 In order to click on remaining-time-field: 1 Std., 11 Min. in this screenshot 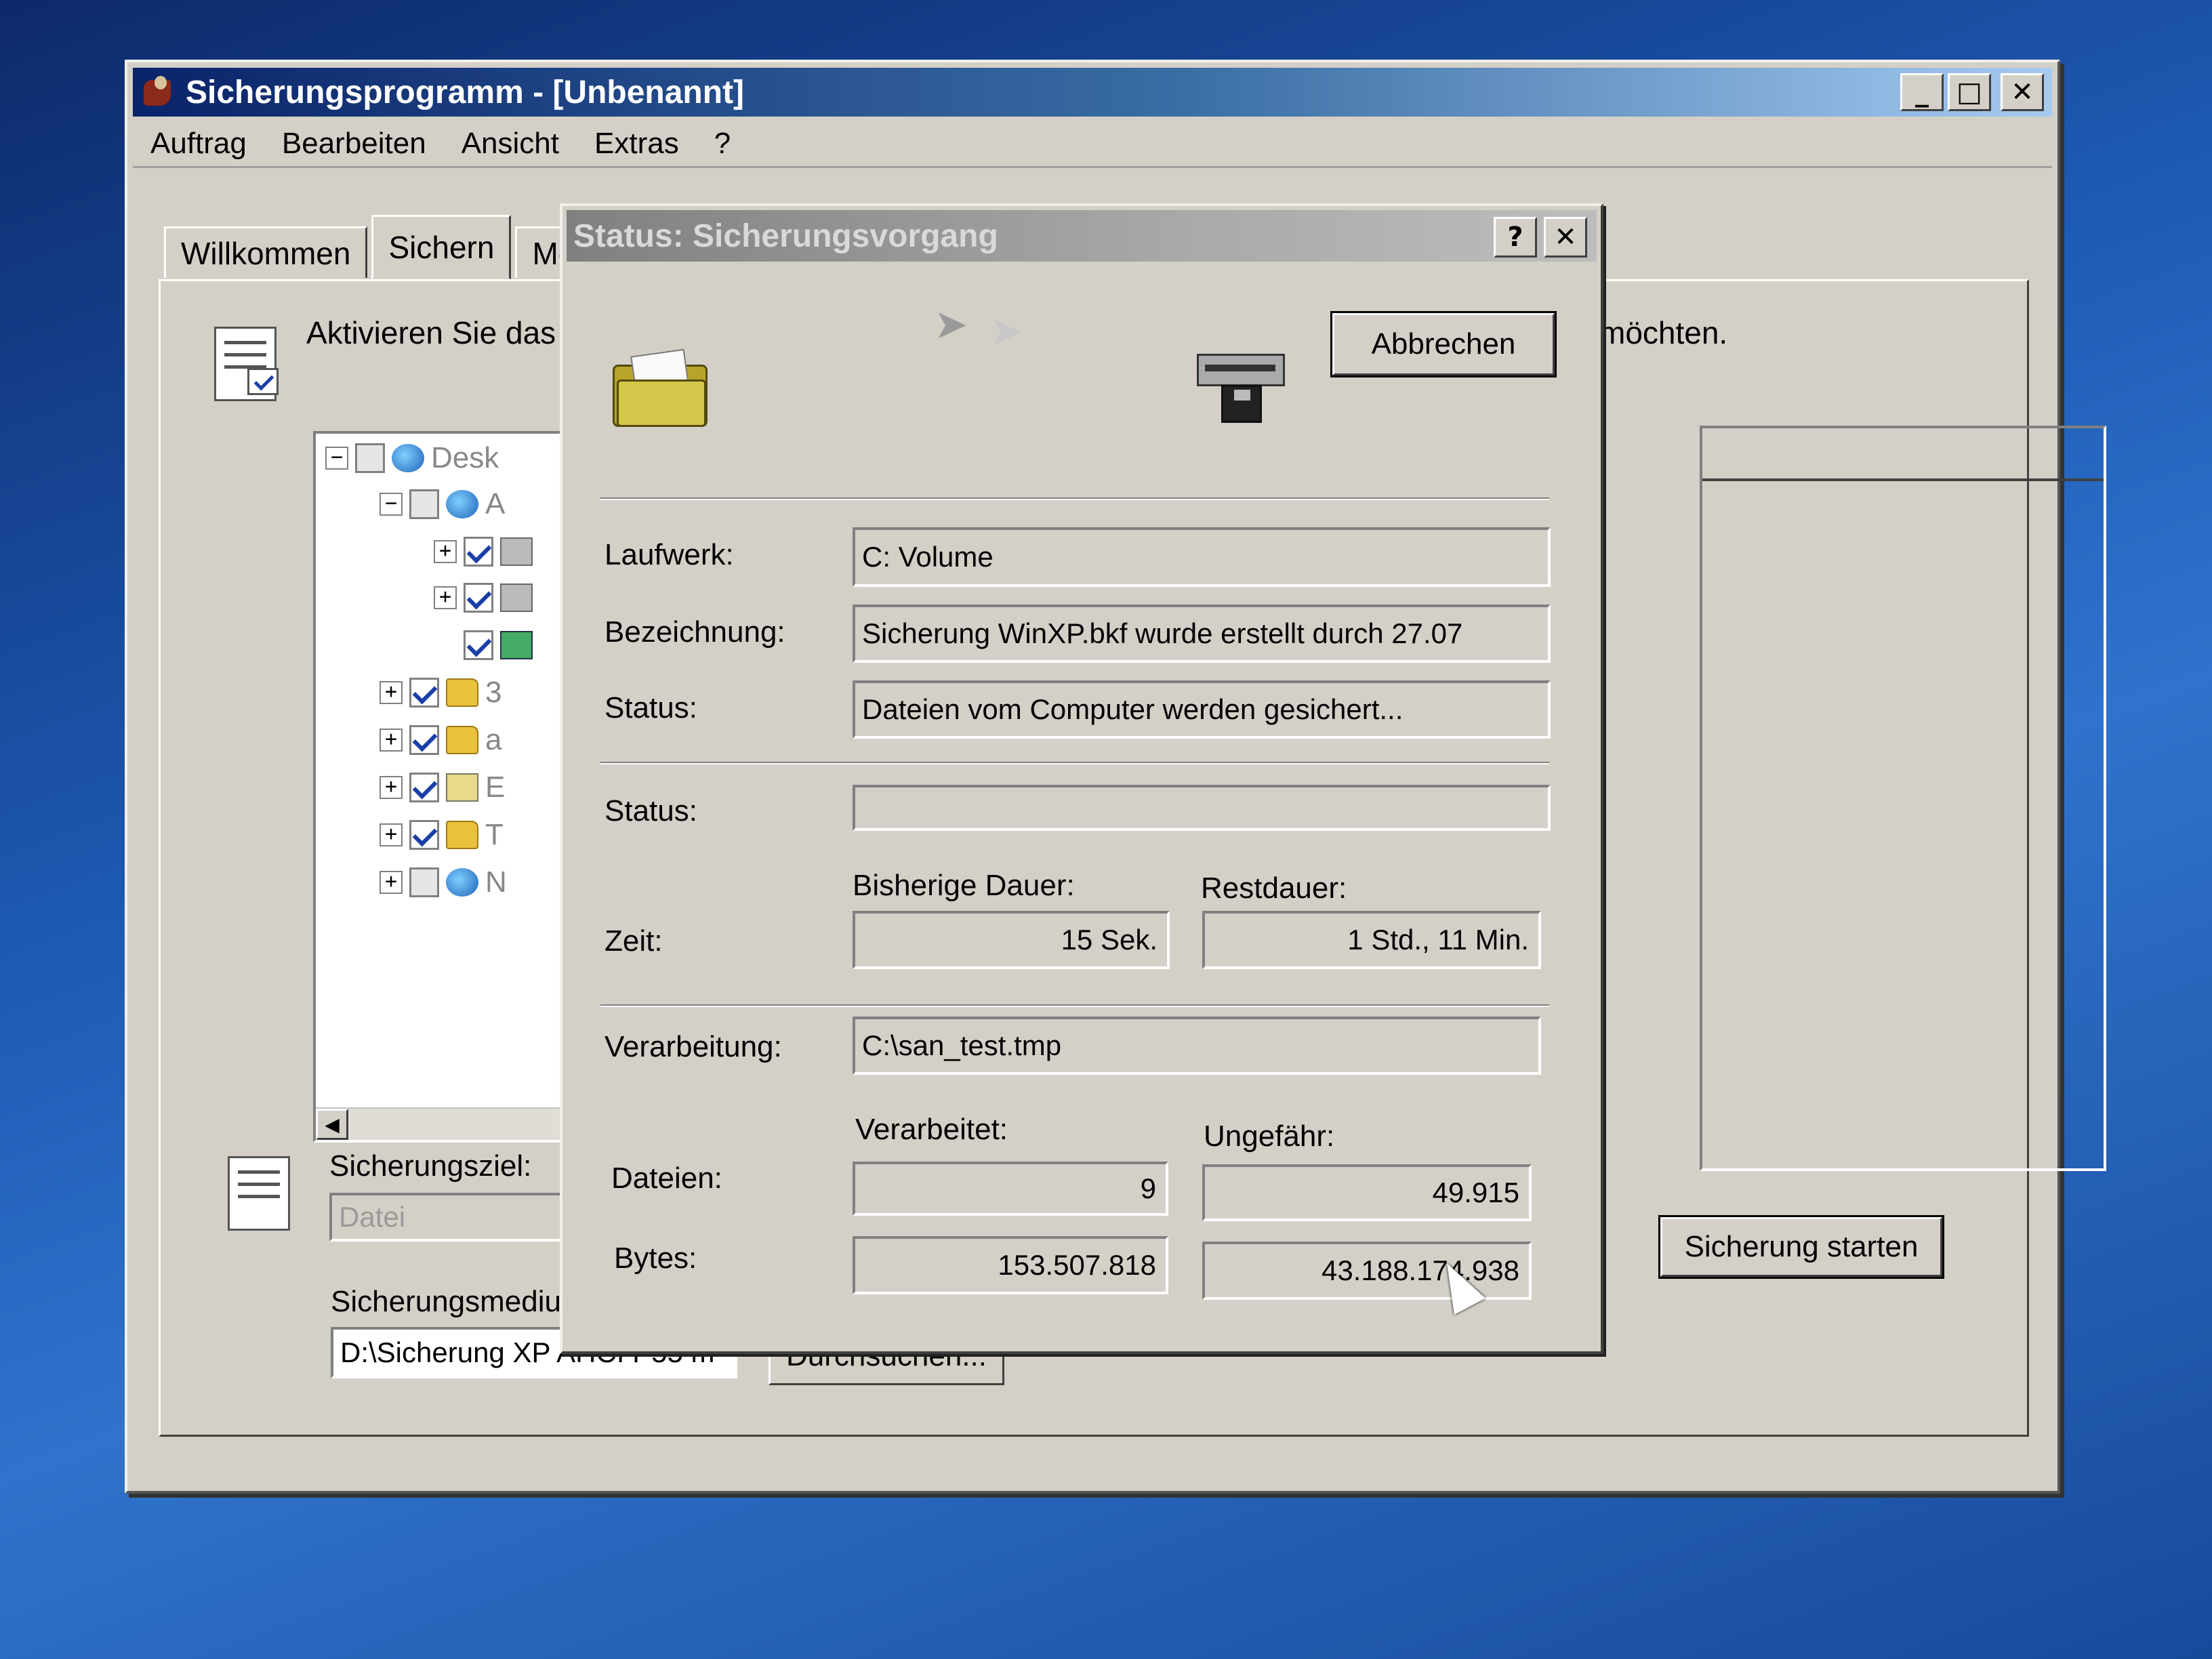, I will do `click(1371, 940)`.